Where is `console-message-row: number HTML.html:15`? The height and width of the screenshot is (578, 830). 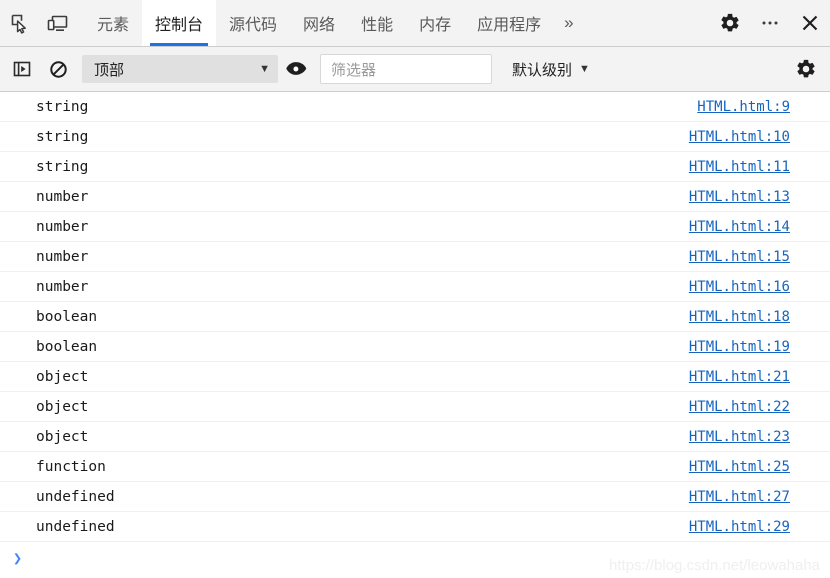 console-message-row: number HTML.html:15 is located at coordinates (415, 257).